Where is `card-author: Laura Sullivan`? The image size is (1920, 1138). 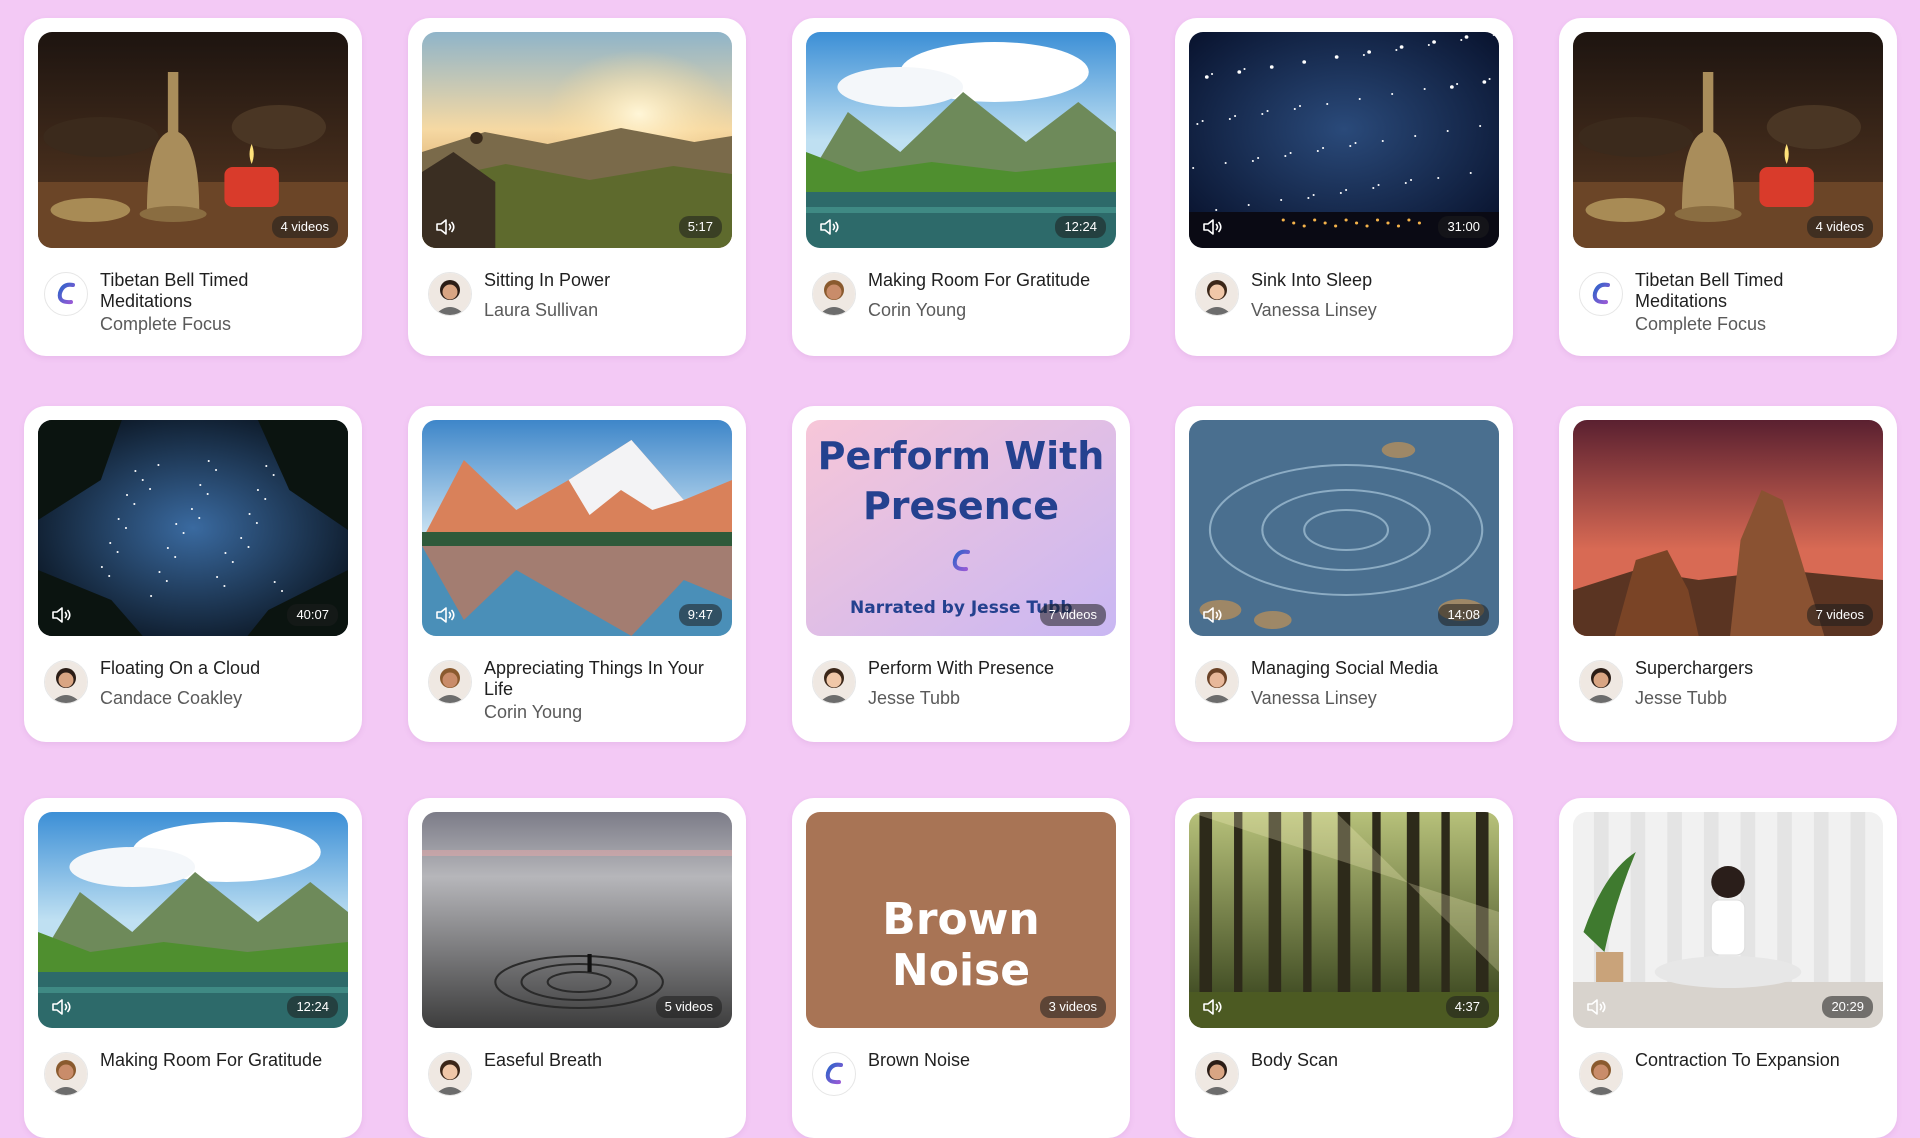
card-author: Laura Sullivan is located at coordinates (541, 310).